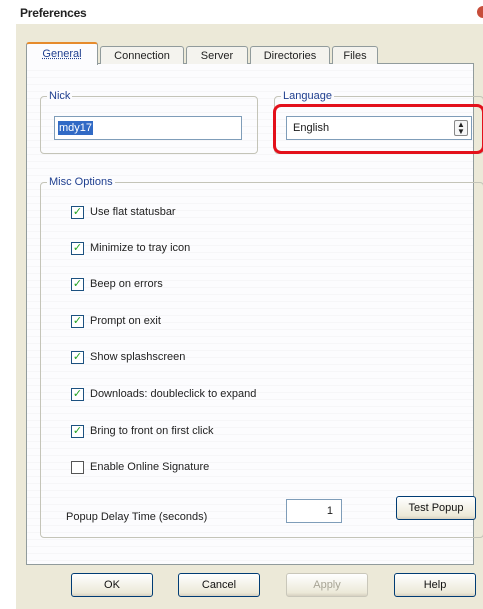  I want to click on tab-label: General, so click(62, 54).